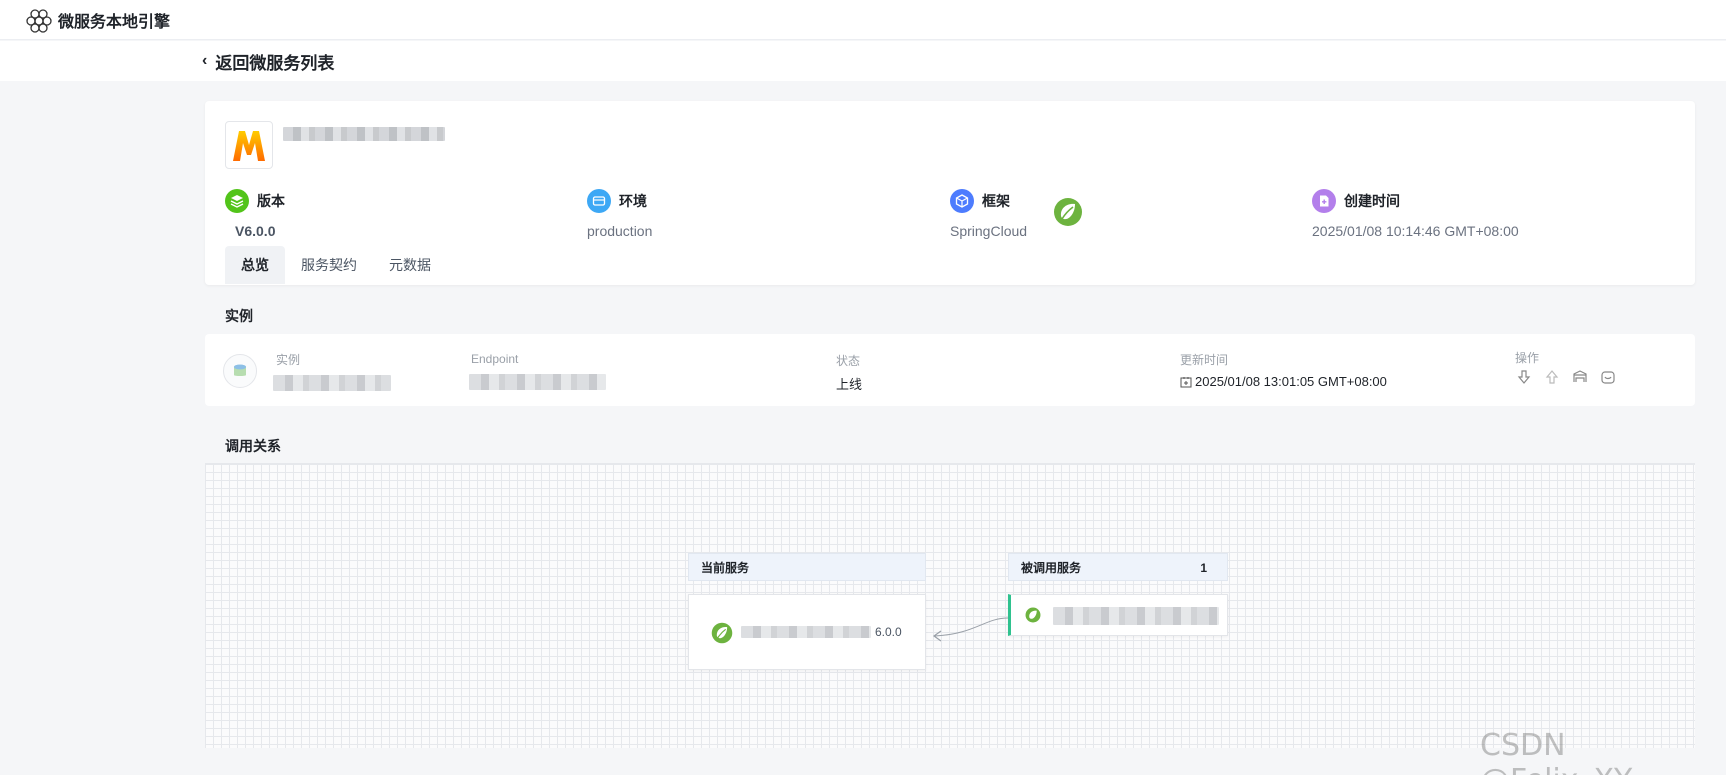 The width and height of the screenshot is (1726, 775). I want to click on chevron-left-icon: ‹, so click(205, 60).